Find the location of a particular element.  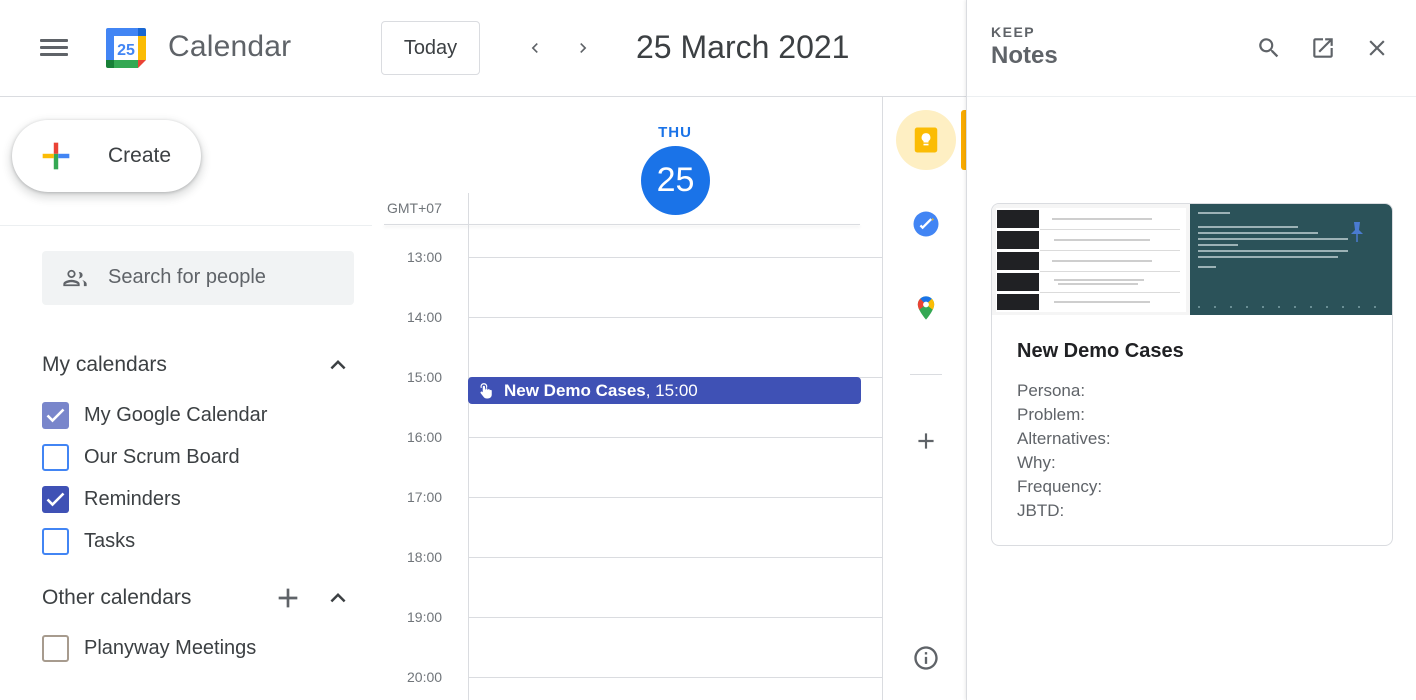

previous-day-button is located at coordinates (535, 48).